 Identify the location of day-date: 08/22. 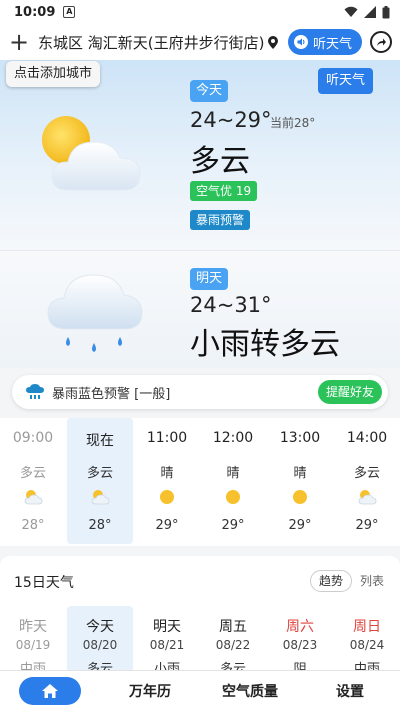
(233, 645).